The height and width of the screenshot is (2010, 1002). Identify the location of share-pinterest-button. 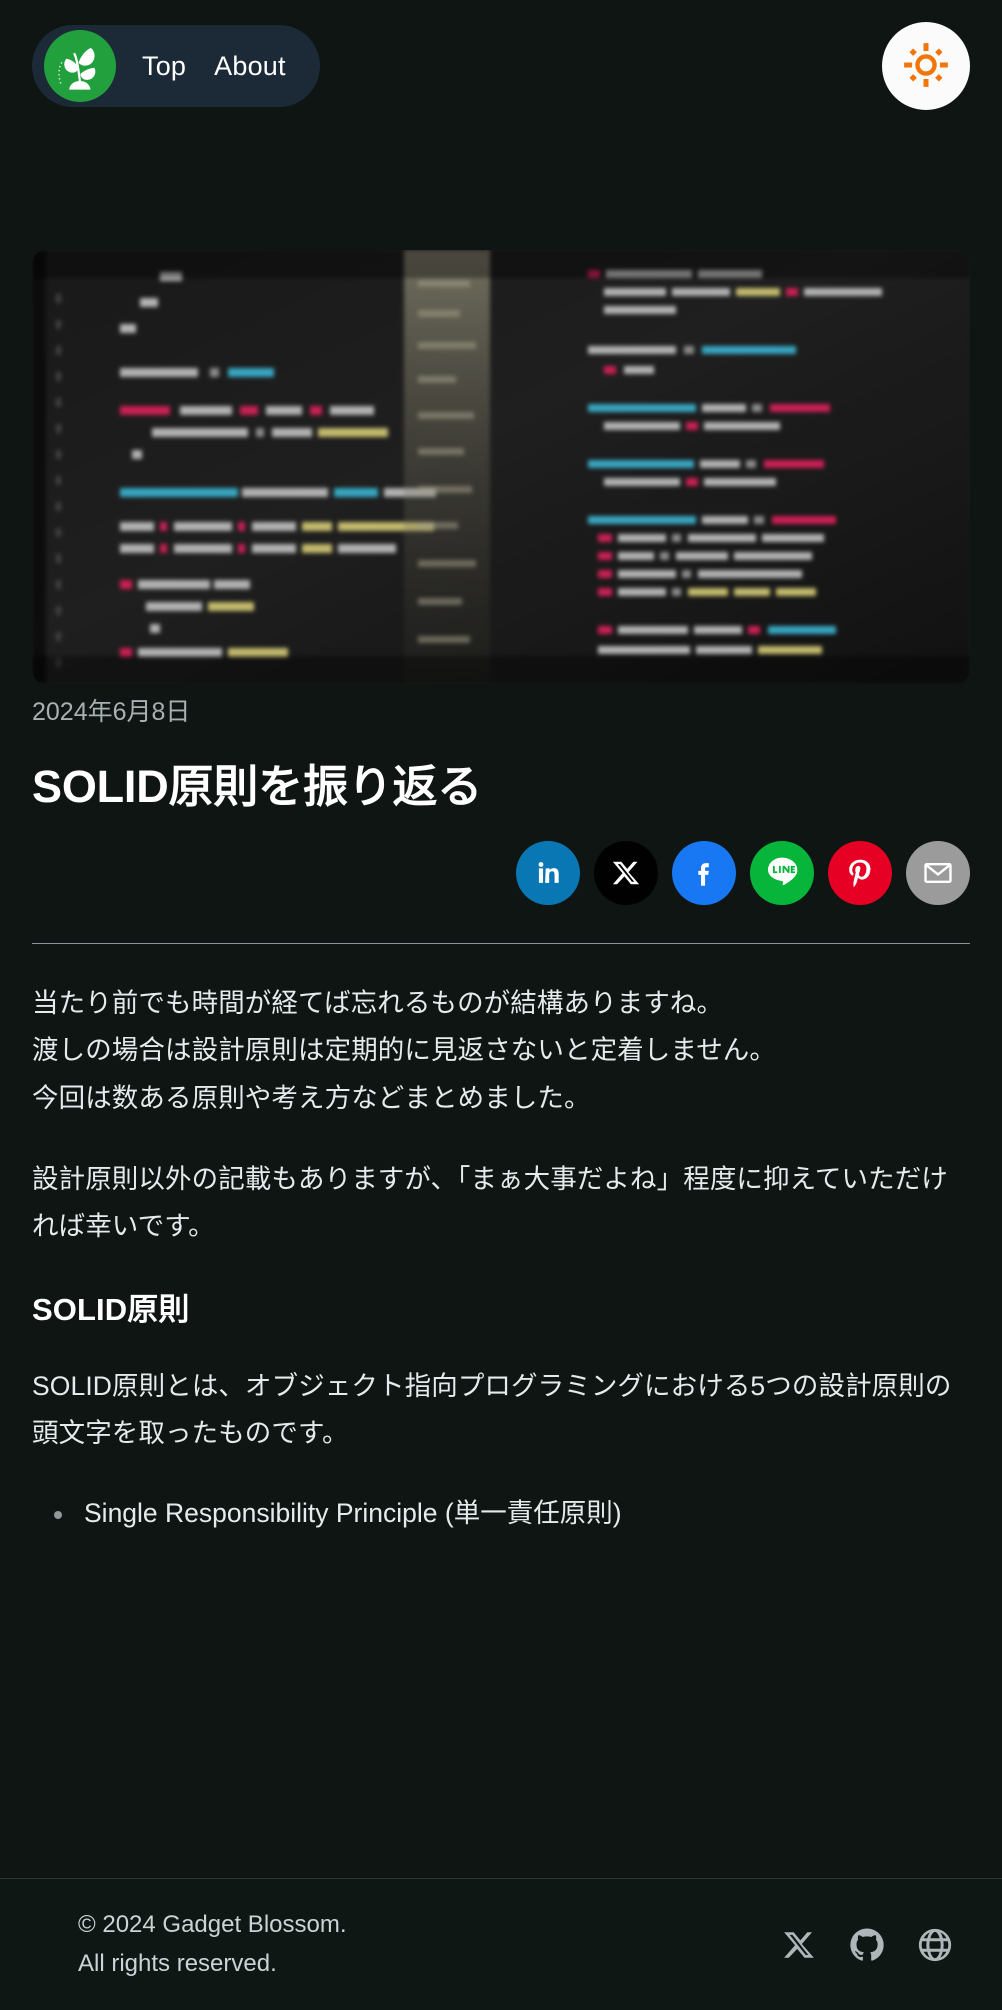
(860, 873).